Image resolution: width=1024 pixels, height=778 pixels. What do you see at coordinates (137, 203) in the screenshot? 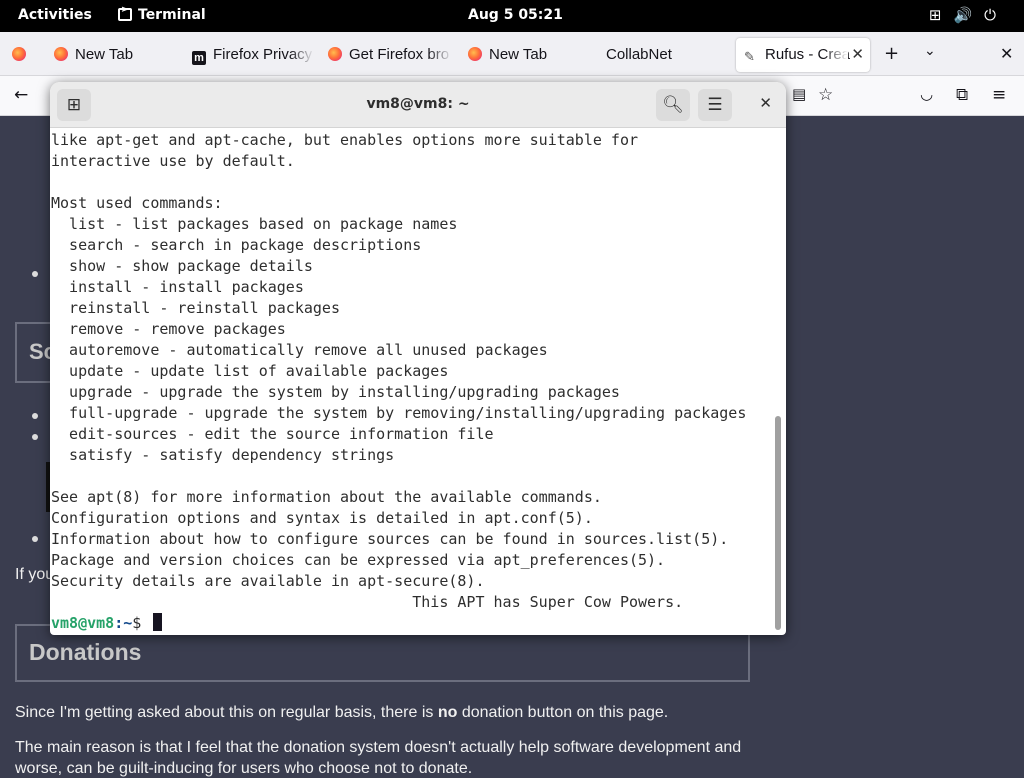
I see `terminal-output-line: Most used commands:` at bounding box center [137, 203].